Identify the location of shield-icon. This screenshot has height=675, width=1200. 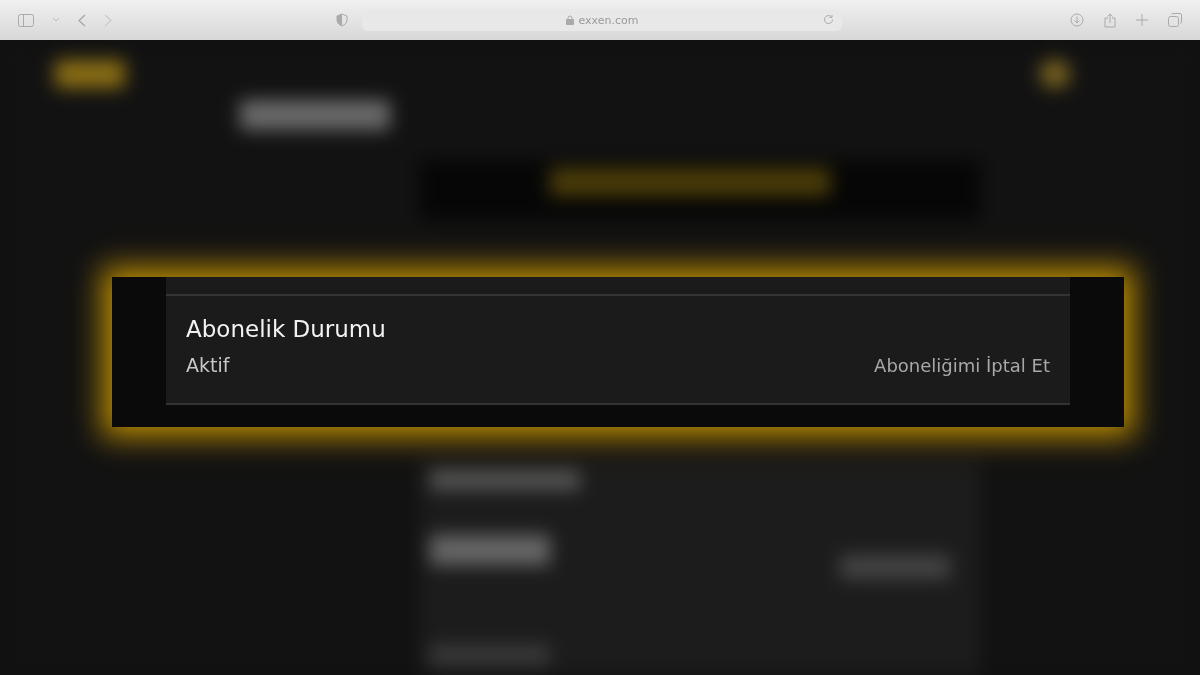
(342, 20).